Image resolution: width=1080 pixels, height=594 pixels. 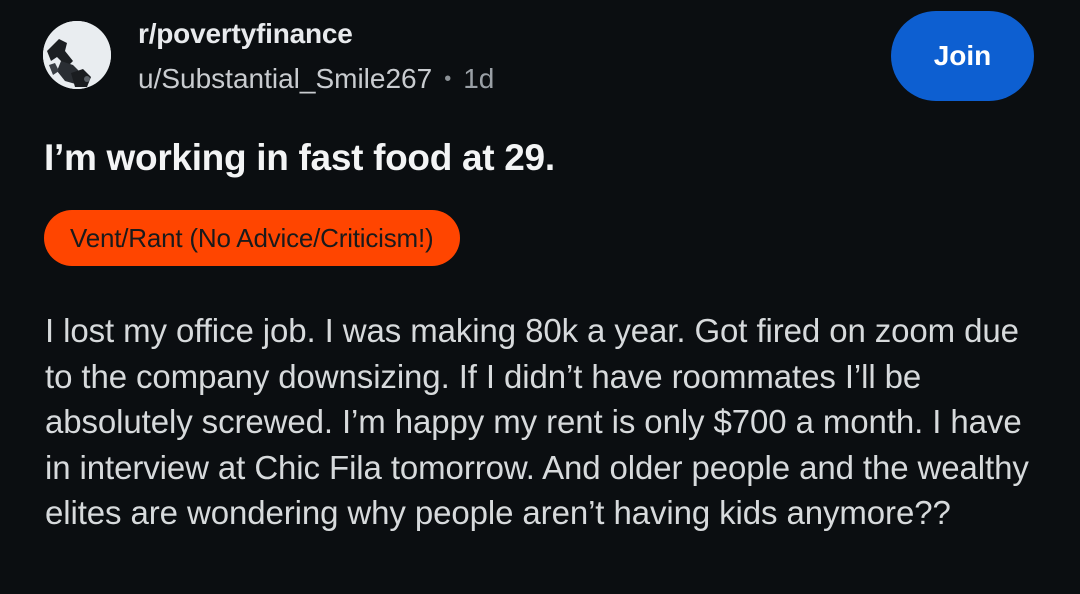 What do you see at coordinates (316, 34) in the screenshot?
I see `subreddit-link: r/povertyfinance` at bounding box center [316, 34].